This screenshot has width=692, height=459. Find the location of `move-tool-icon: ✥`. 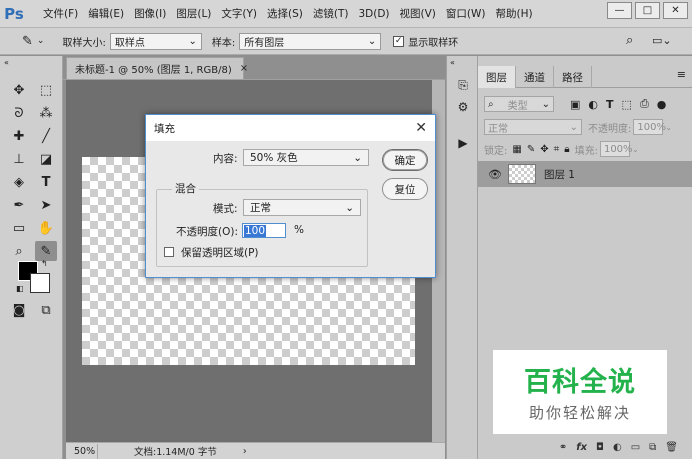

move-tool-icon: ✥ is located at coordinates (19, 90).